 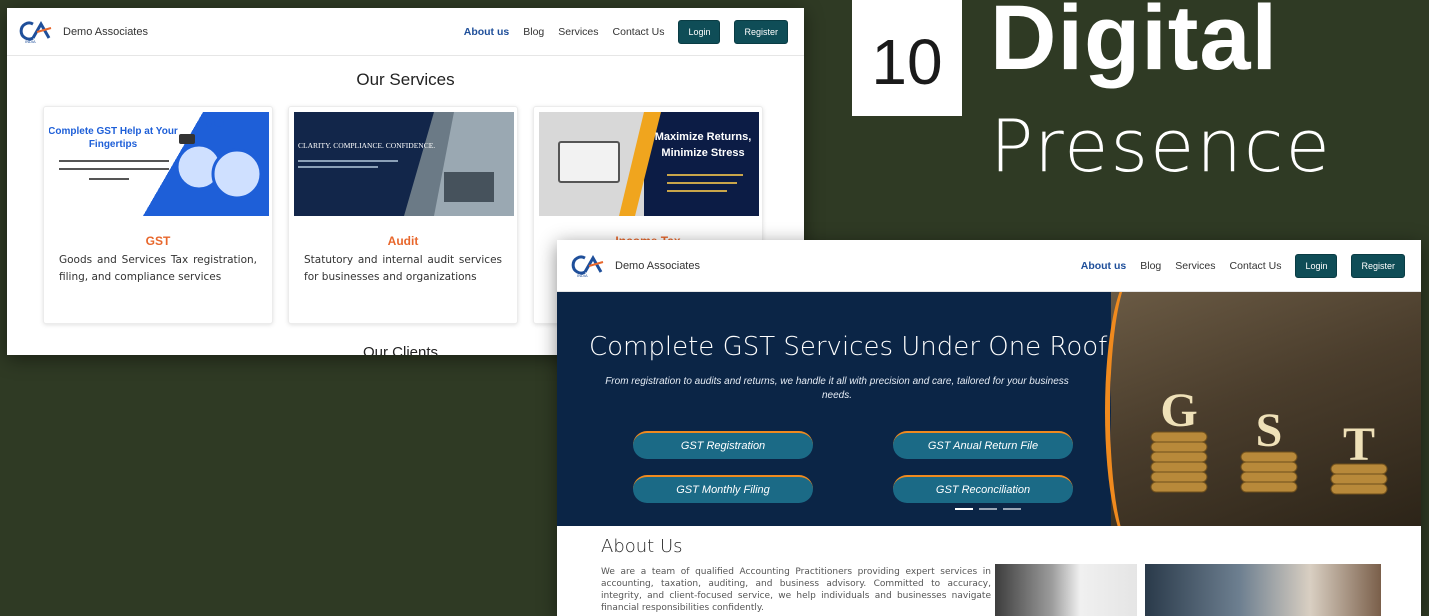 I want to click on about-heading: About Us, so click(x=642, y=546).